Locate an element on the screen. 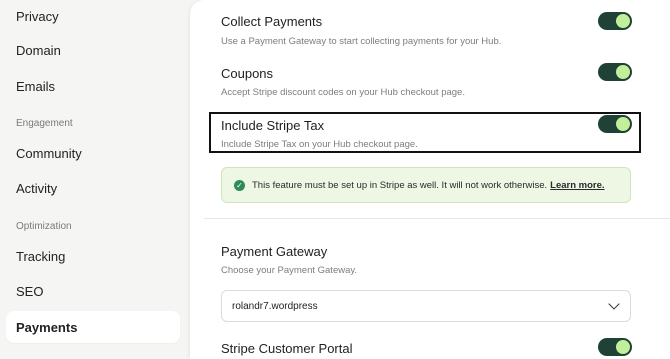 The height and width of the screenshot is (359, 670). payment-gateway-select: rolandr7.wordpress is located at coordinates (426, 306).